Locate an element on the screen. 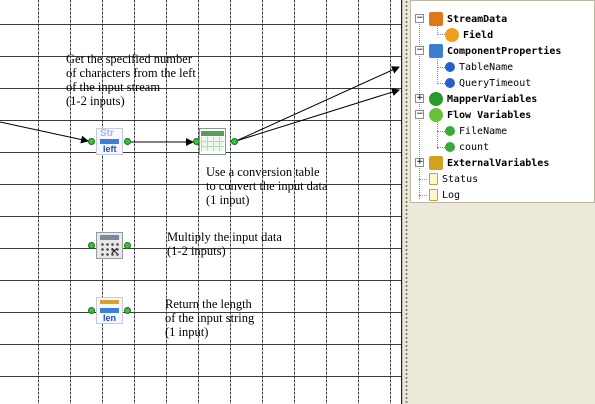 This screenshot has width=595, height=404. node-len-desc-line: of the input string is located at coordinates (210, 318).